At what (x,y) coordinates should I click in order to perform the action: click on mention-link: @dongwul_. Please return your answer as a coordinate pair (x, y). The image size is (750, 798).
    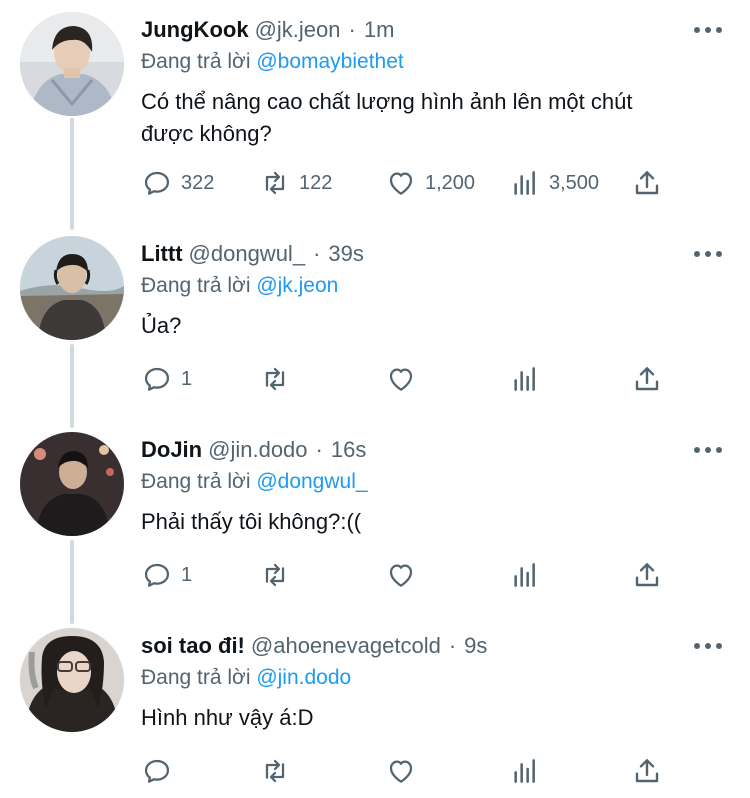
    Looking at the image, I should click on (311, 481).